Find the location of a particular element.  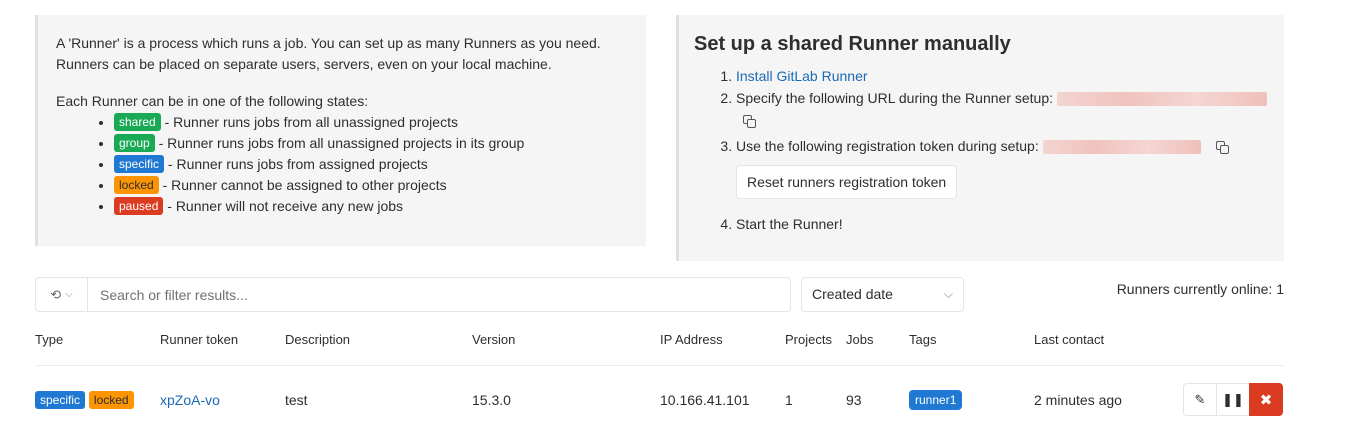

state-desc: - Runner will not receive any new jobs is located at coordinates (285, 206).